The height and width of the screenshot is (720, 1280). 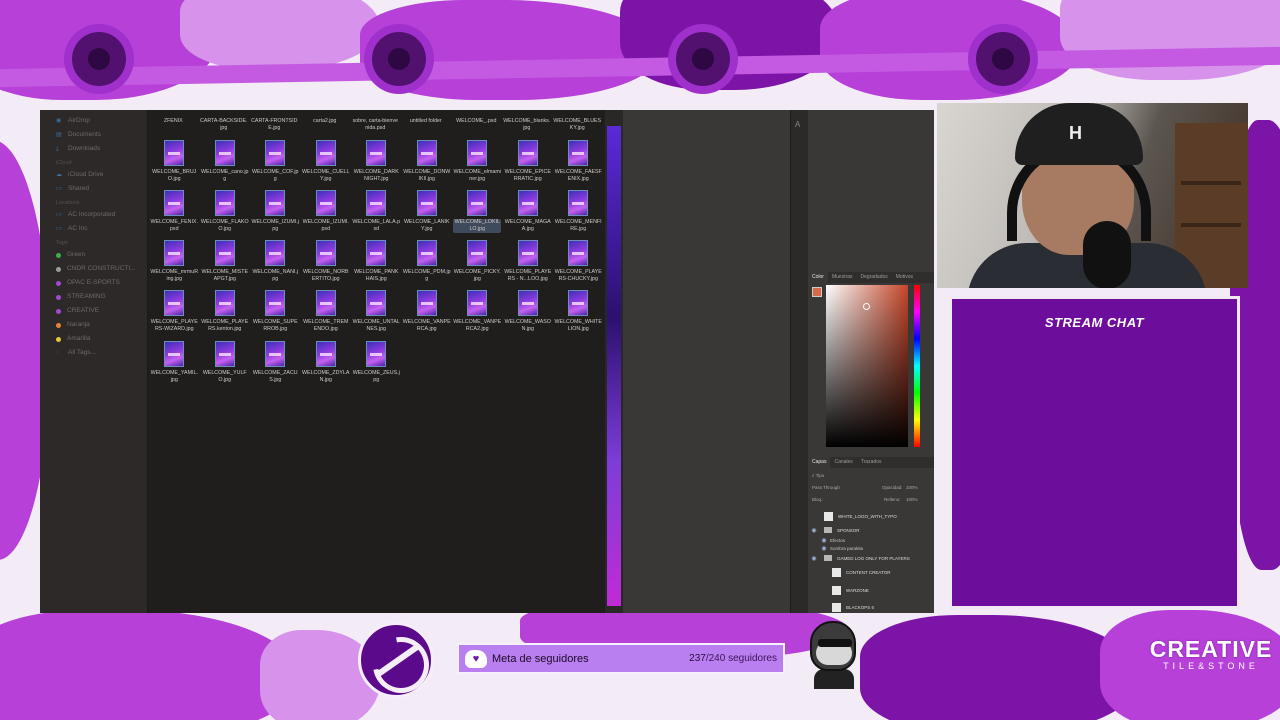 I want to click on file-item: WELCOME_DARKNIGHT.jpg, so click(x=376, y=163).